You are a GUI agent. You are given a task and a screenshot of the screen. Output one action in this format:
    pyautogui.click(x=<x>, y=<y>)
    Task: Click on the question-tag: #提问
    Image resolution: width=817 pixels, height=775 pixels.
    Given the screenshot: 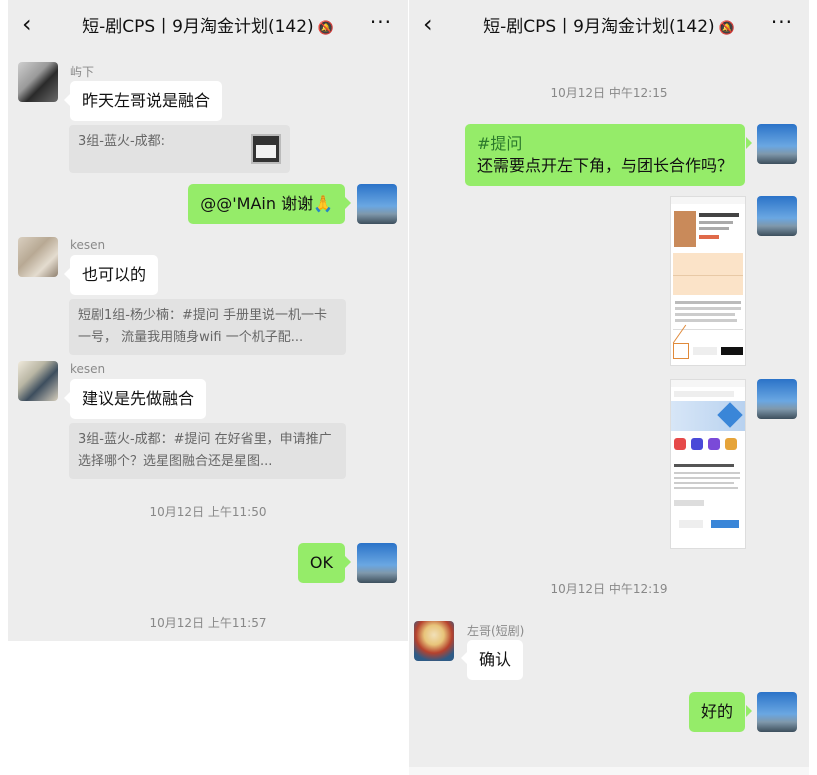 What is the action you would take?
    pyautogui.click(x=605, y=144)
    